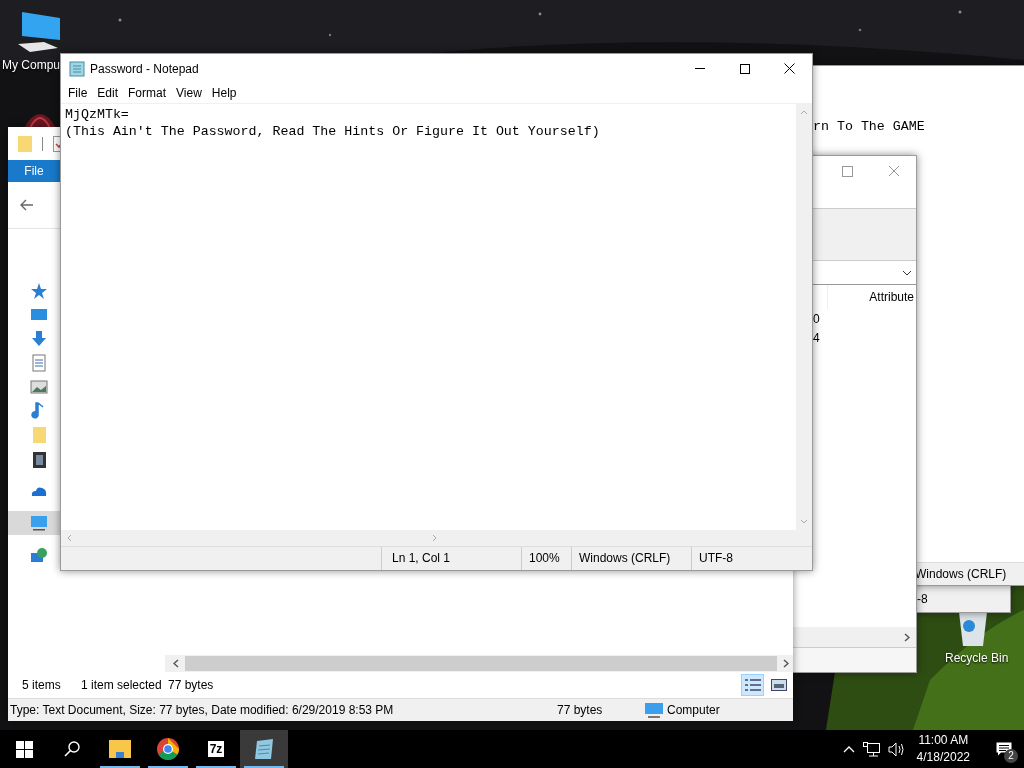  Describe the element at coordinates (451, 558) in the screenshot. I see `status-text: Ln 1, Col 1` at that location.